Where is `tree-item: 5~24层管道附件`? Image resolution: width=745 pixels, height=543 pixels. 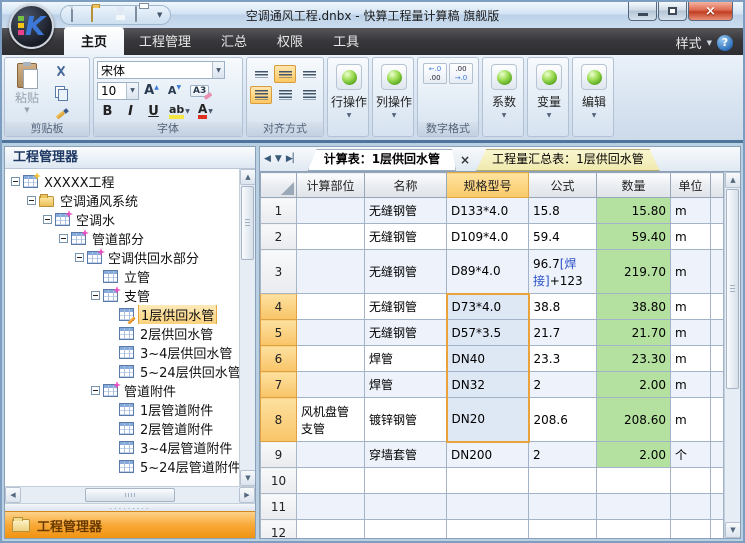 tree-item: 5~24层管道附件 is located at coordinates (122, 466).